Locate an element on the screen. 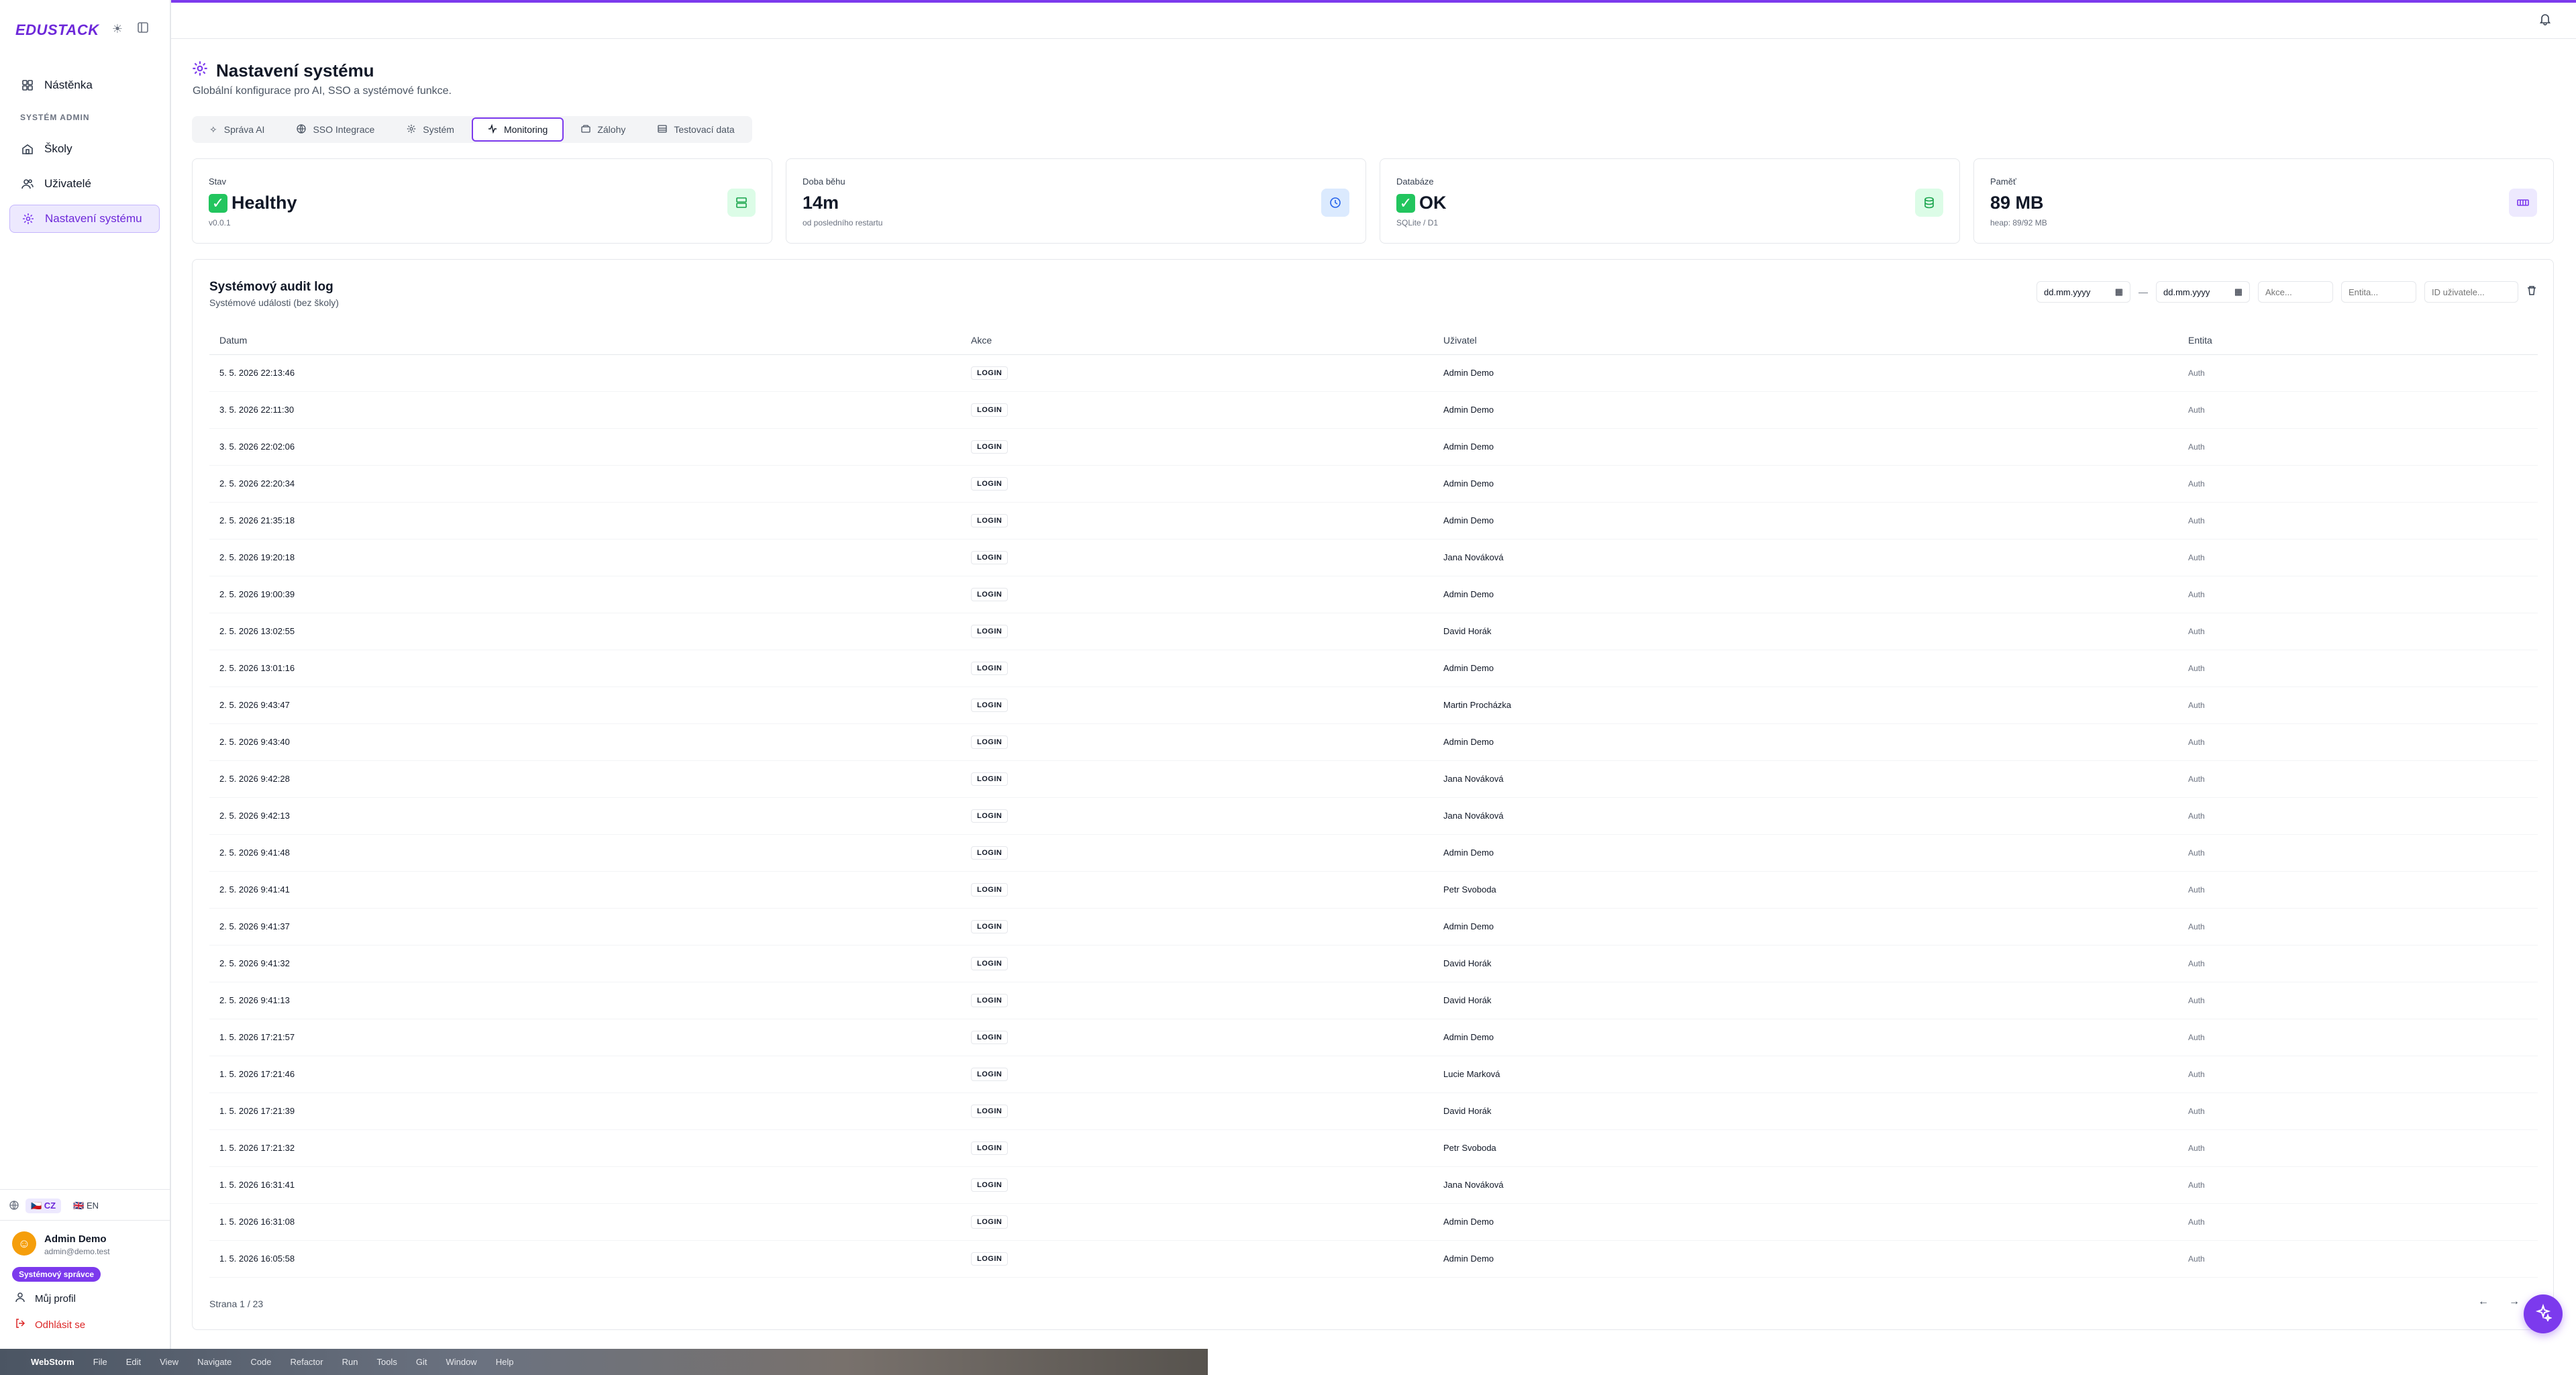 The width and height of the screenshot is (2576, 1375). taskbar-menu-item: Window is located at coordinates (461, 1362).